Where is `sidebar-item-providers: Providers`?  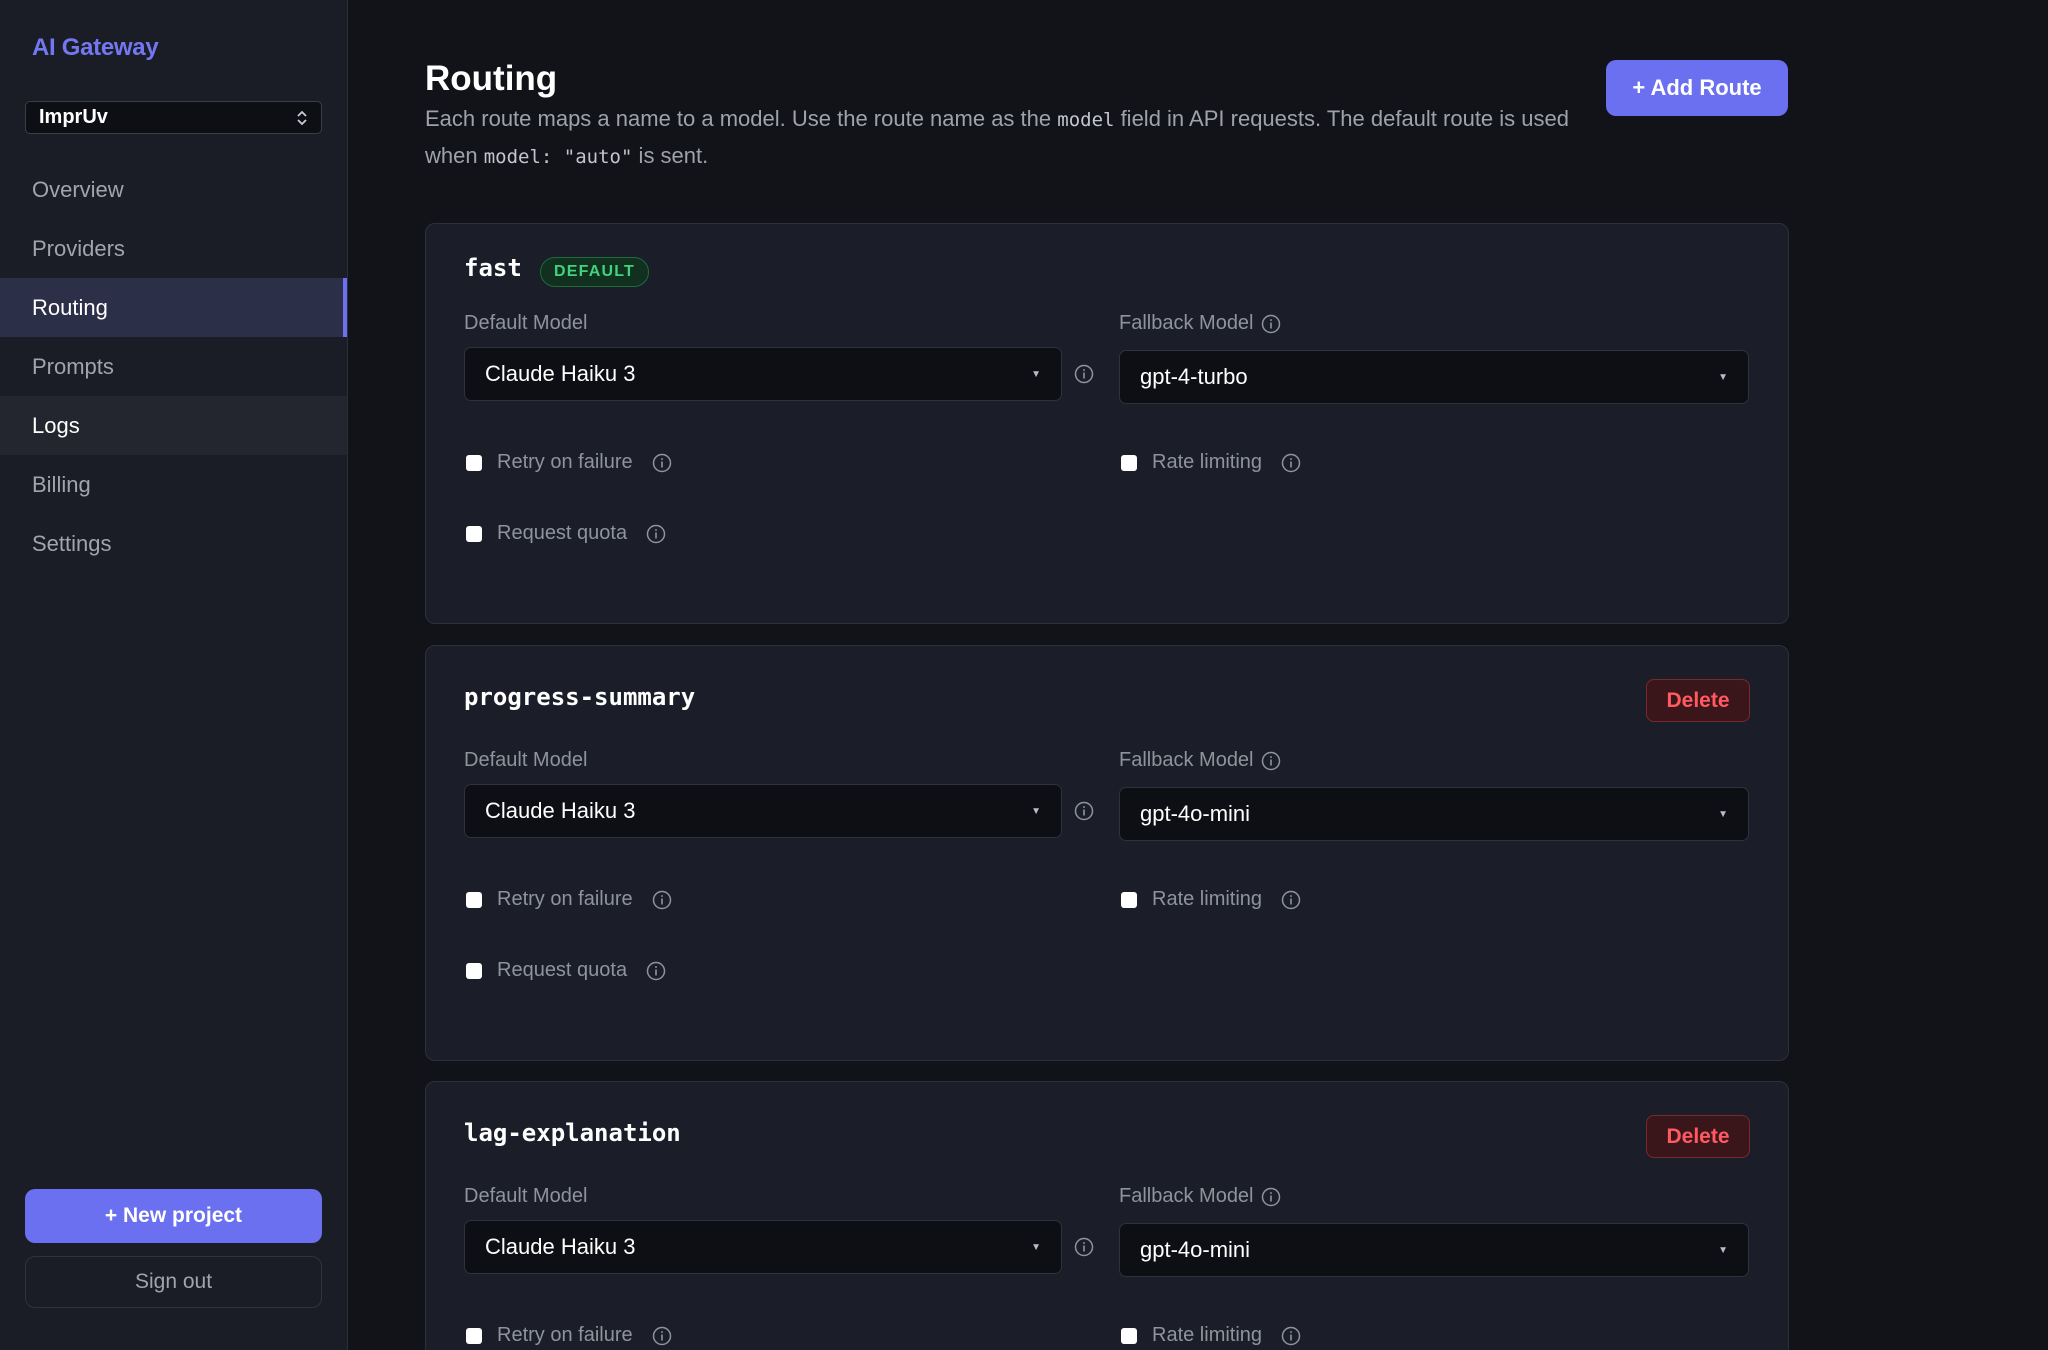 sidebar-item-providers: Providers is located at coordinates (173, 248).